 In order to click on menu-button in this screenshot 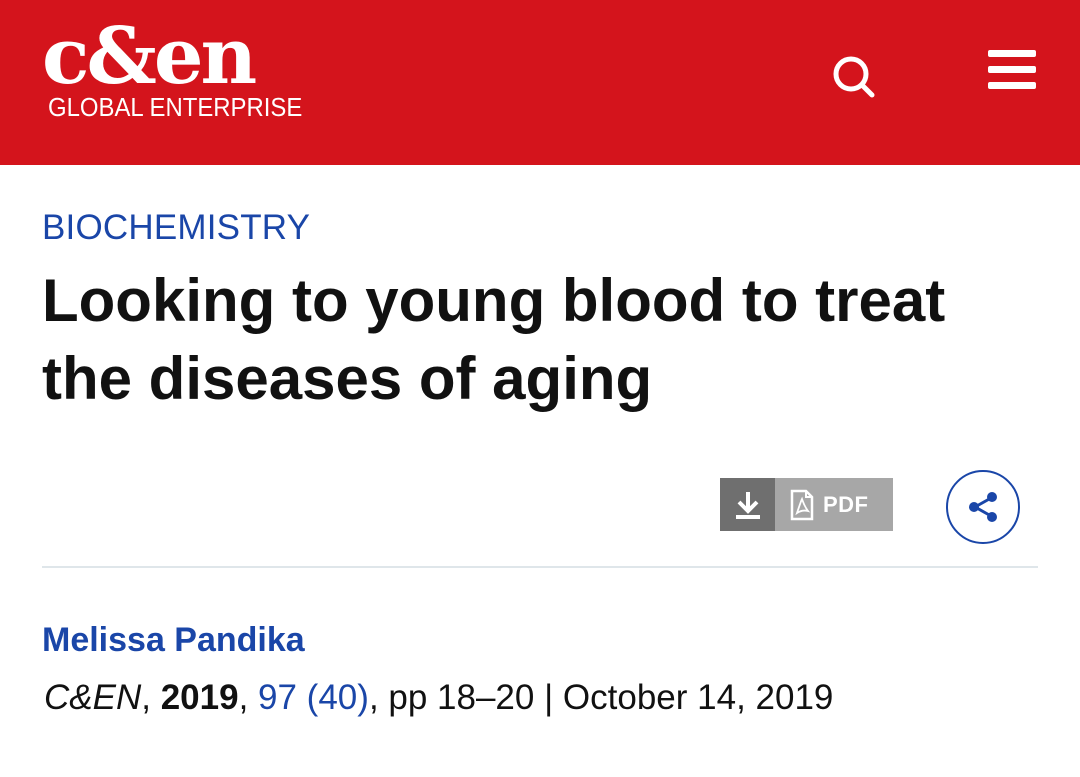, I will do `click(1012, 70)`.